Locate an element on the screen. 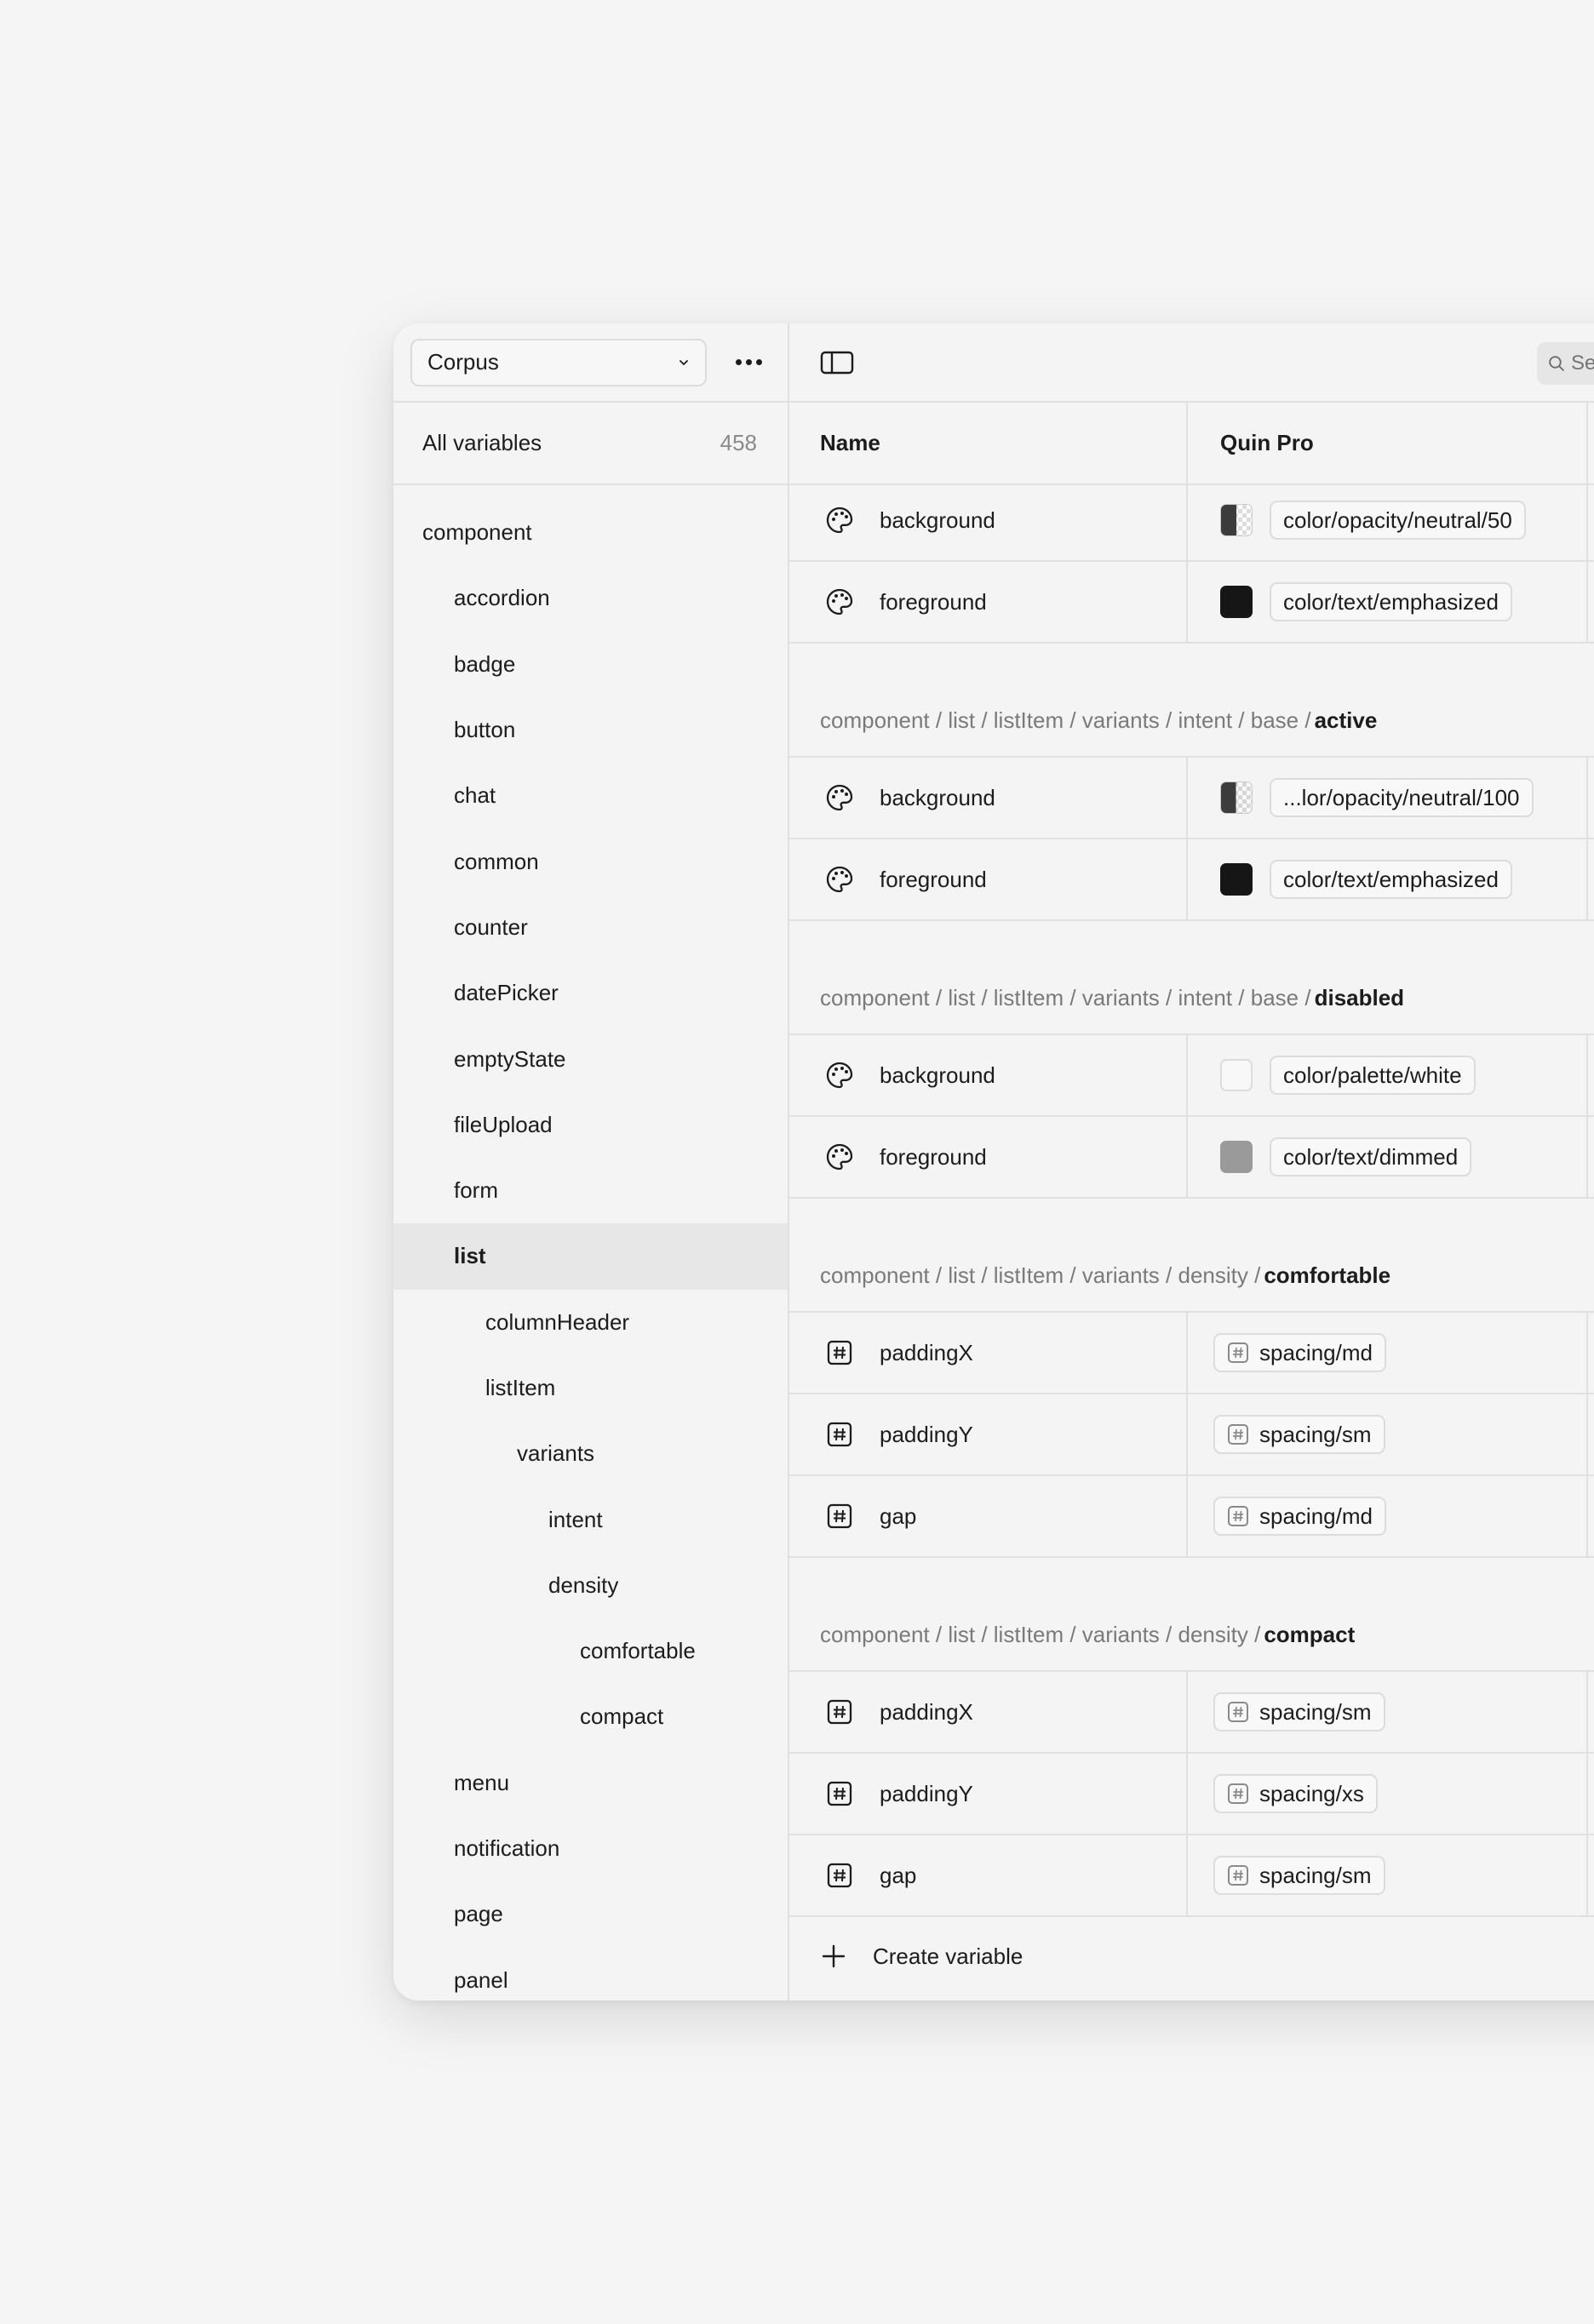 This screenshot has width=1594, height=2324. alias-token: color/text/dimmed is located at coordinates (1371, 1156).